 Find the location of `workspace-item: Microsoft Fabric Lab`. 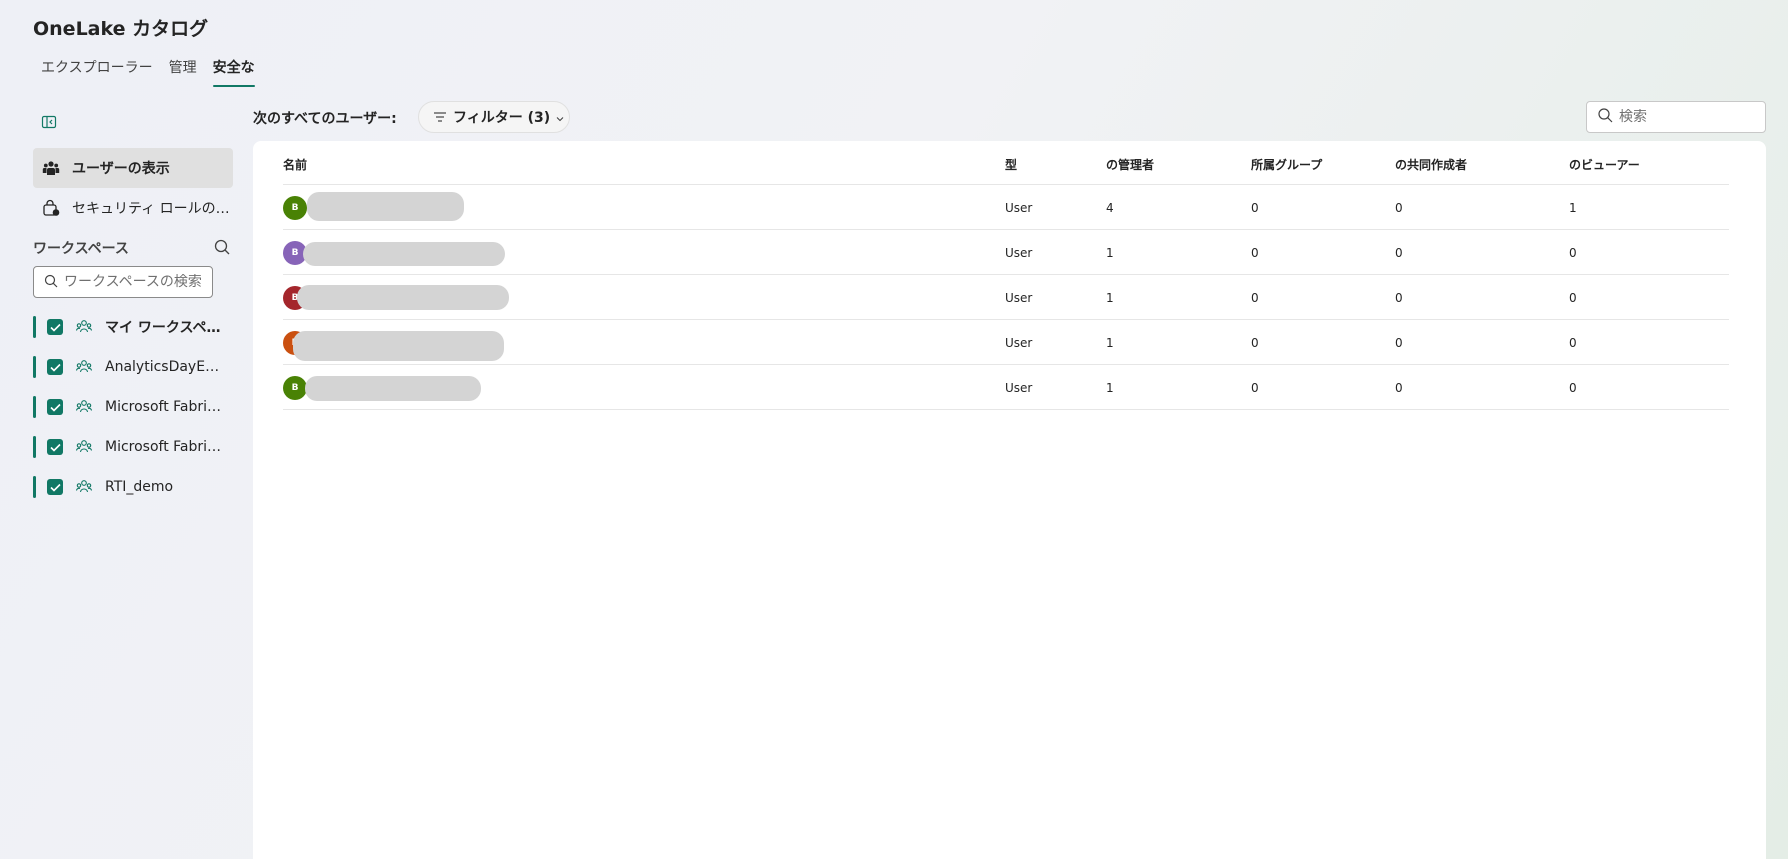

workspace-item: Microsoft Fabric Lab is located at coordinates (133, 447).